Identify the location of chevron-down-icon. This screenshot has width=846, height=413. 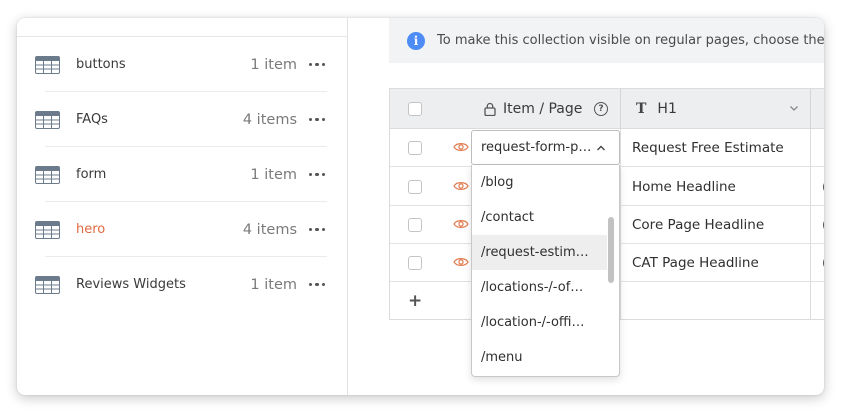
(794, 108).